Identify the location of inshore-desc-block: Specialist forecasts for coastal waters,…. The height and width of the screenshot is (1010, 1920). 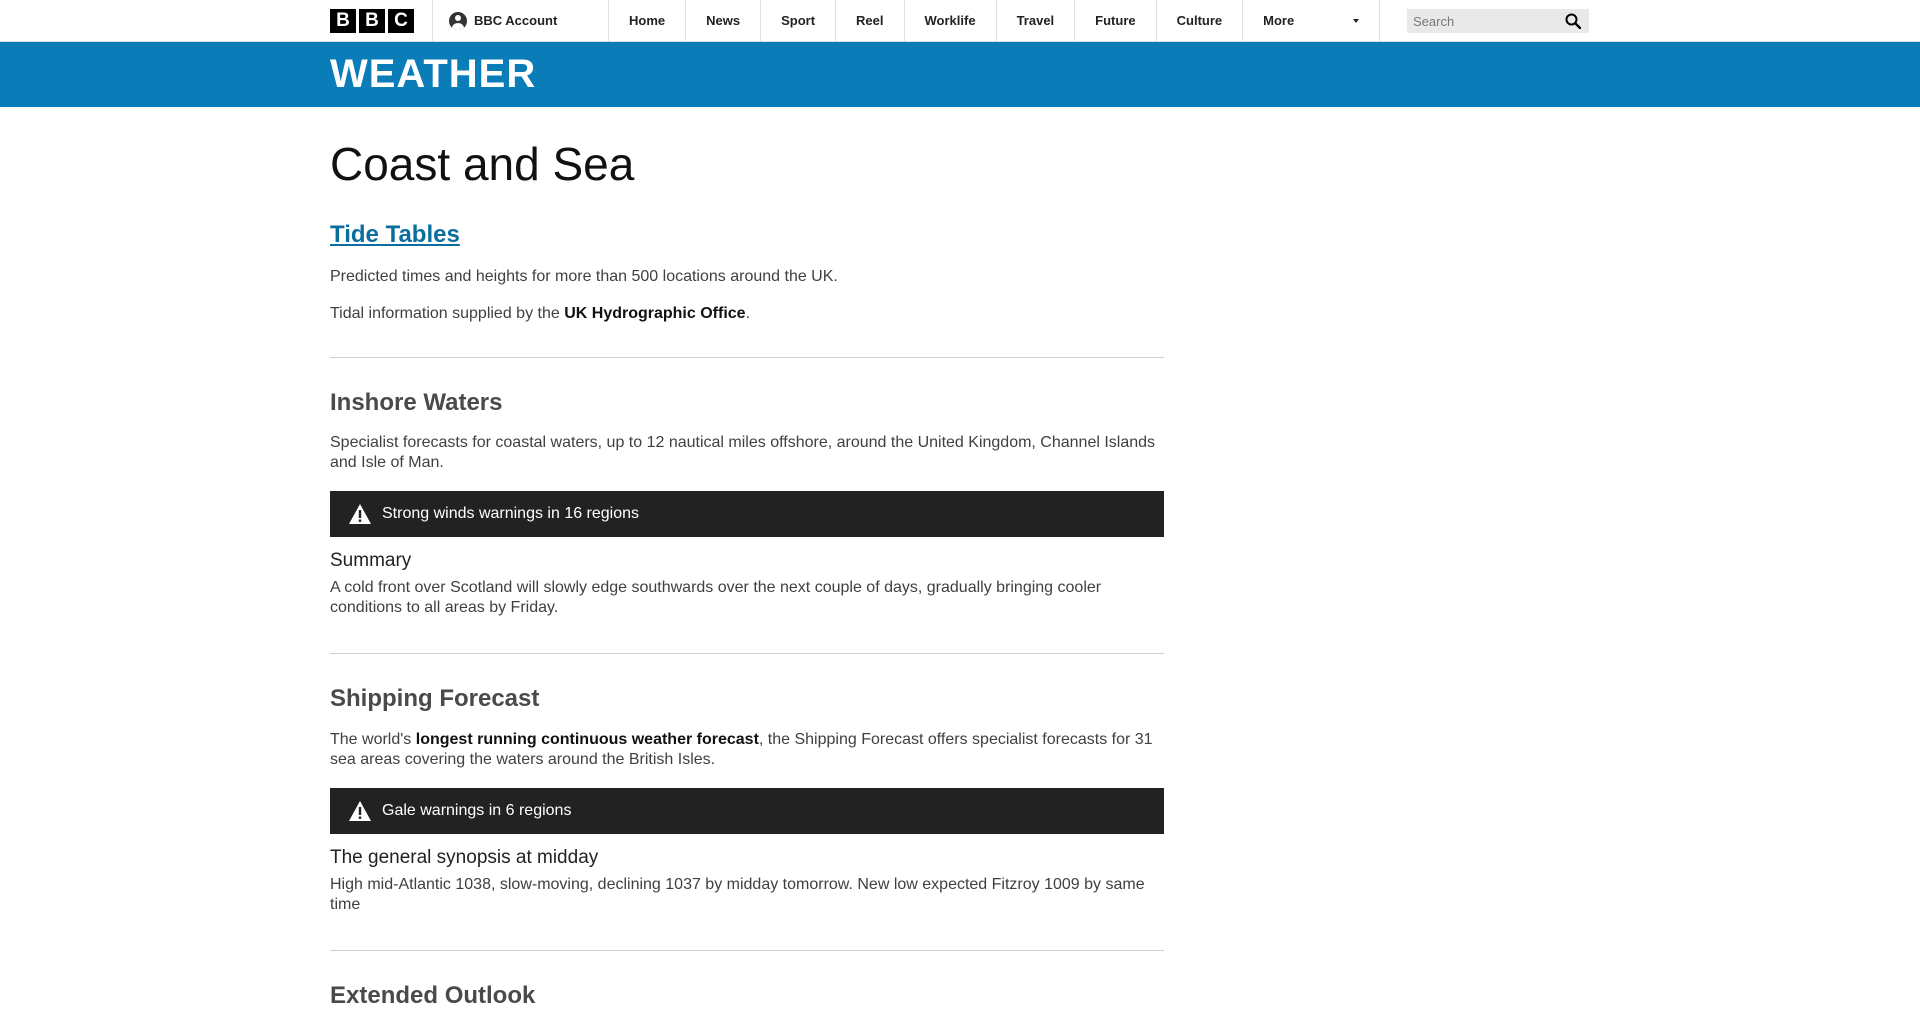
(747, 453).